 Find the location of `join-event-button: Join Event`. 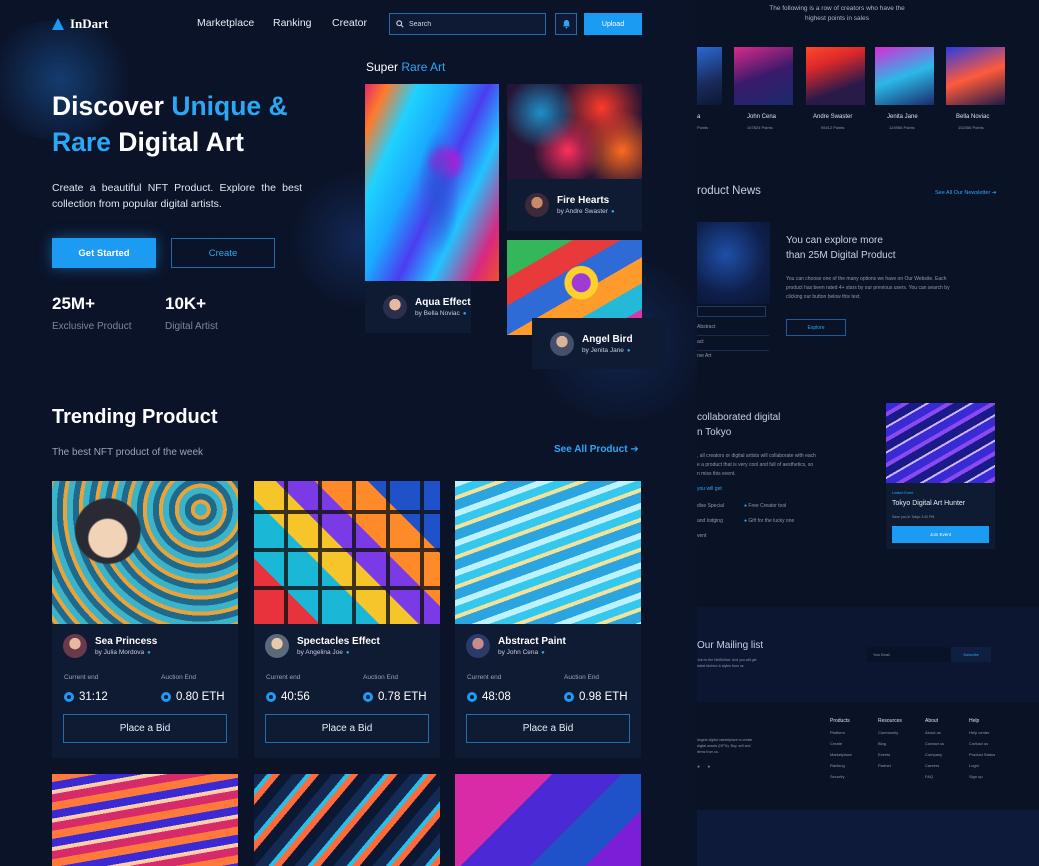

join-event-button: Join Event is located at coordinates (940, 534).